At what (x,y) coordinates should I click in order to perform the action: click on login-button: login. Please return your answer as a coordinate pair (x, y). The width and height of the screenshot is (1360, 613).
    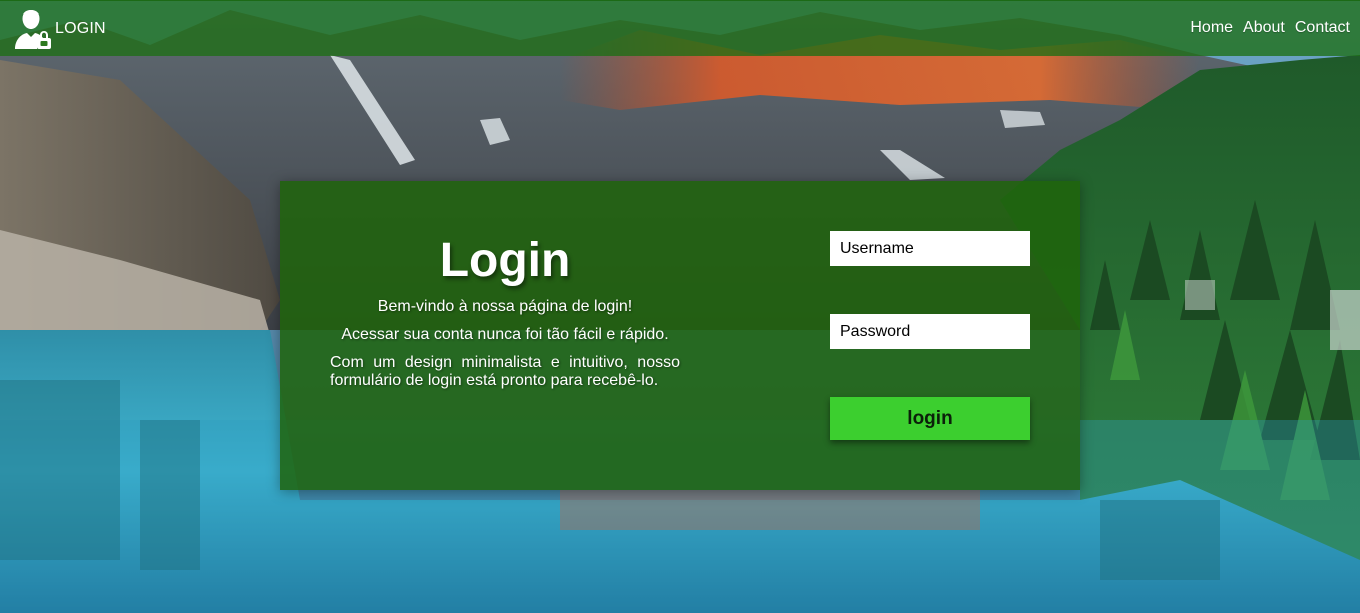
    Looking at the image, I should click on (930, 418).